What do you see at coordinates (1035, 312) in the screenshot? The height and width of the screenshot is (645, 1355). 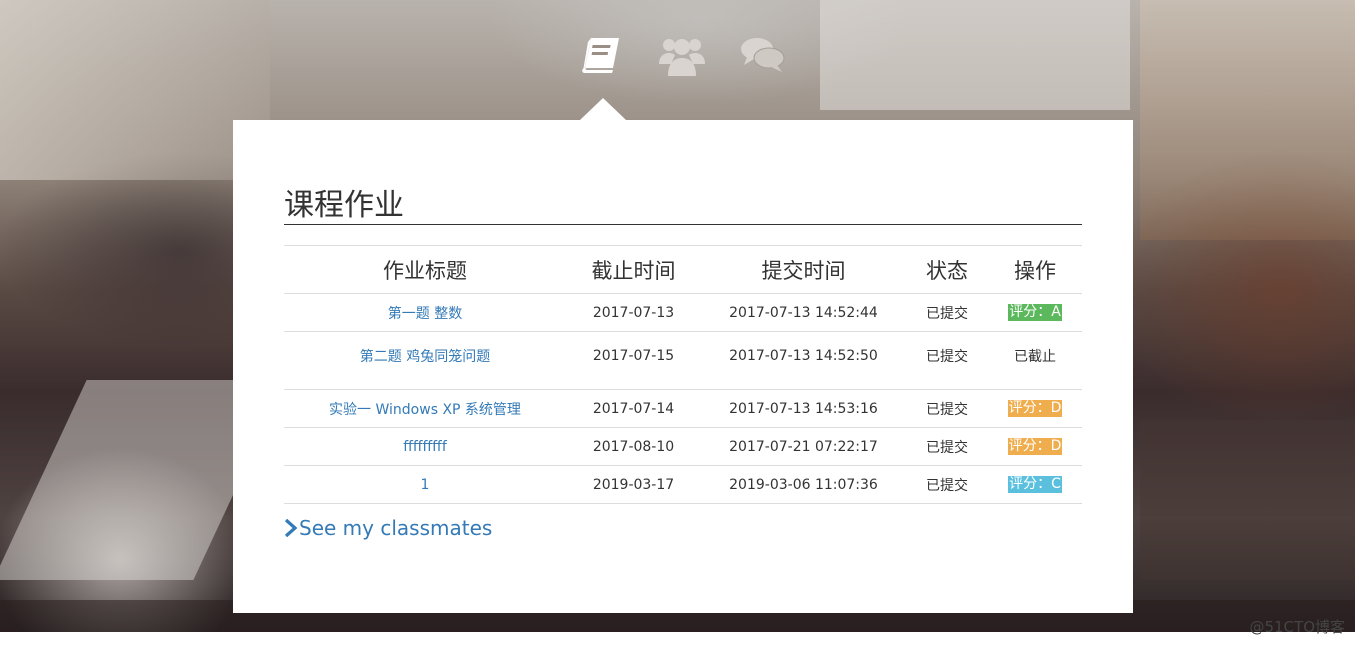 I see `grade-badge: 评分：A` at bounding box center [1035, 312].